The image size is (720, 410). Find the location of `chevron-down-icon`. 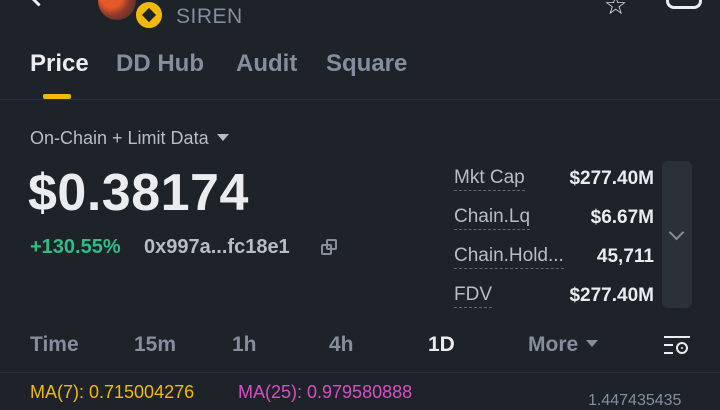

chevron-down-icon is located at coordinates (676, 232).